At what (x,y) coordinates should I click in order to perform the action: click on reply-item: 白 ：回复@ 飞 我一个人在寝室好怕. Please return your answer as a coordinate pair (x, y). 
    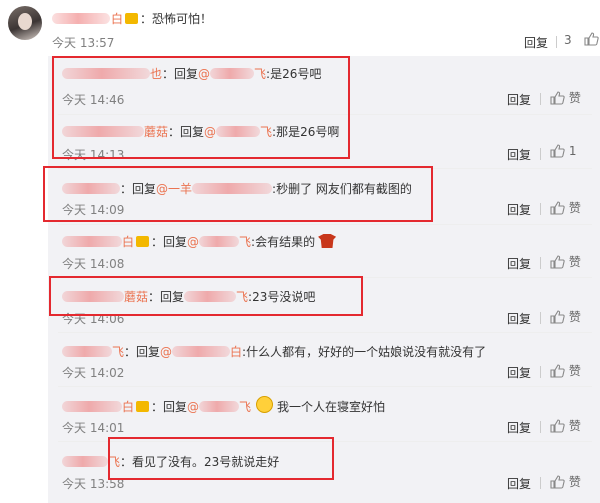
    Looking at the image, I should click on (223, 406).